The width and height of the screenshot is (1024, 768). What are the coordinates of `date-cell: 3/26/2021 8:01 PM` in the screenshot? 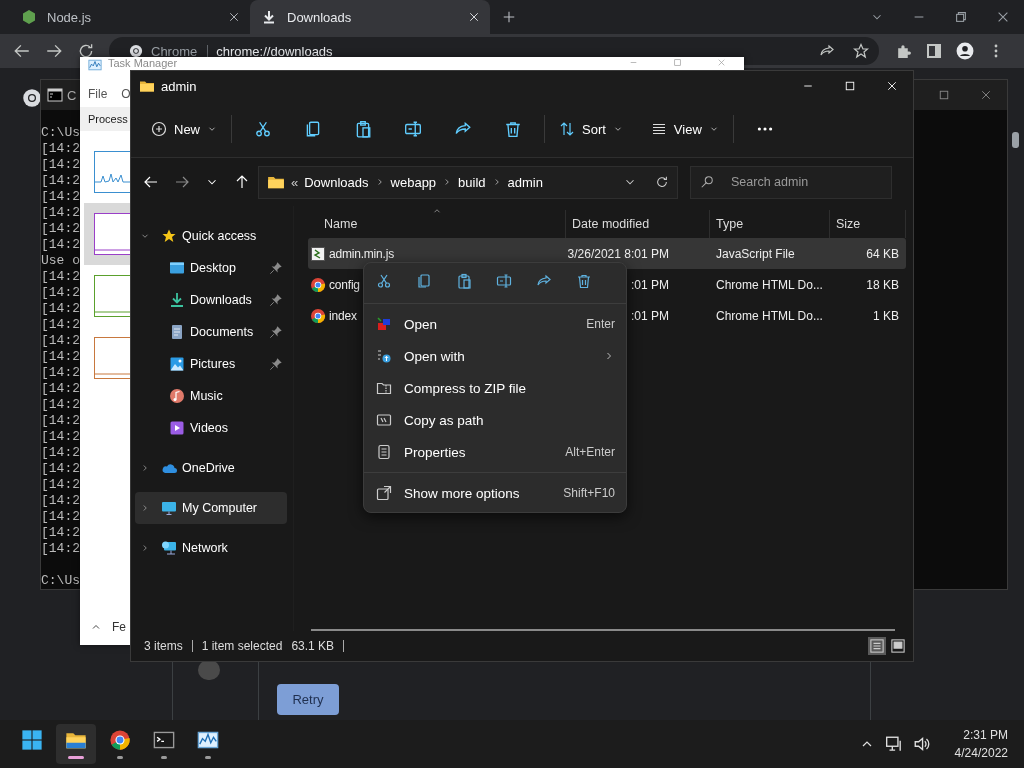 It's located at (618, 253).